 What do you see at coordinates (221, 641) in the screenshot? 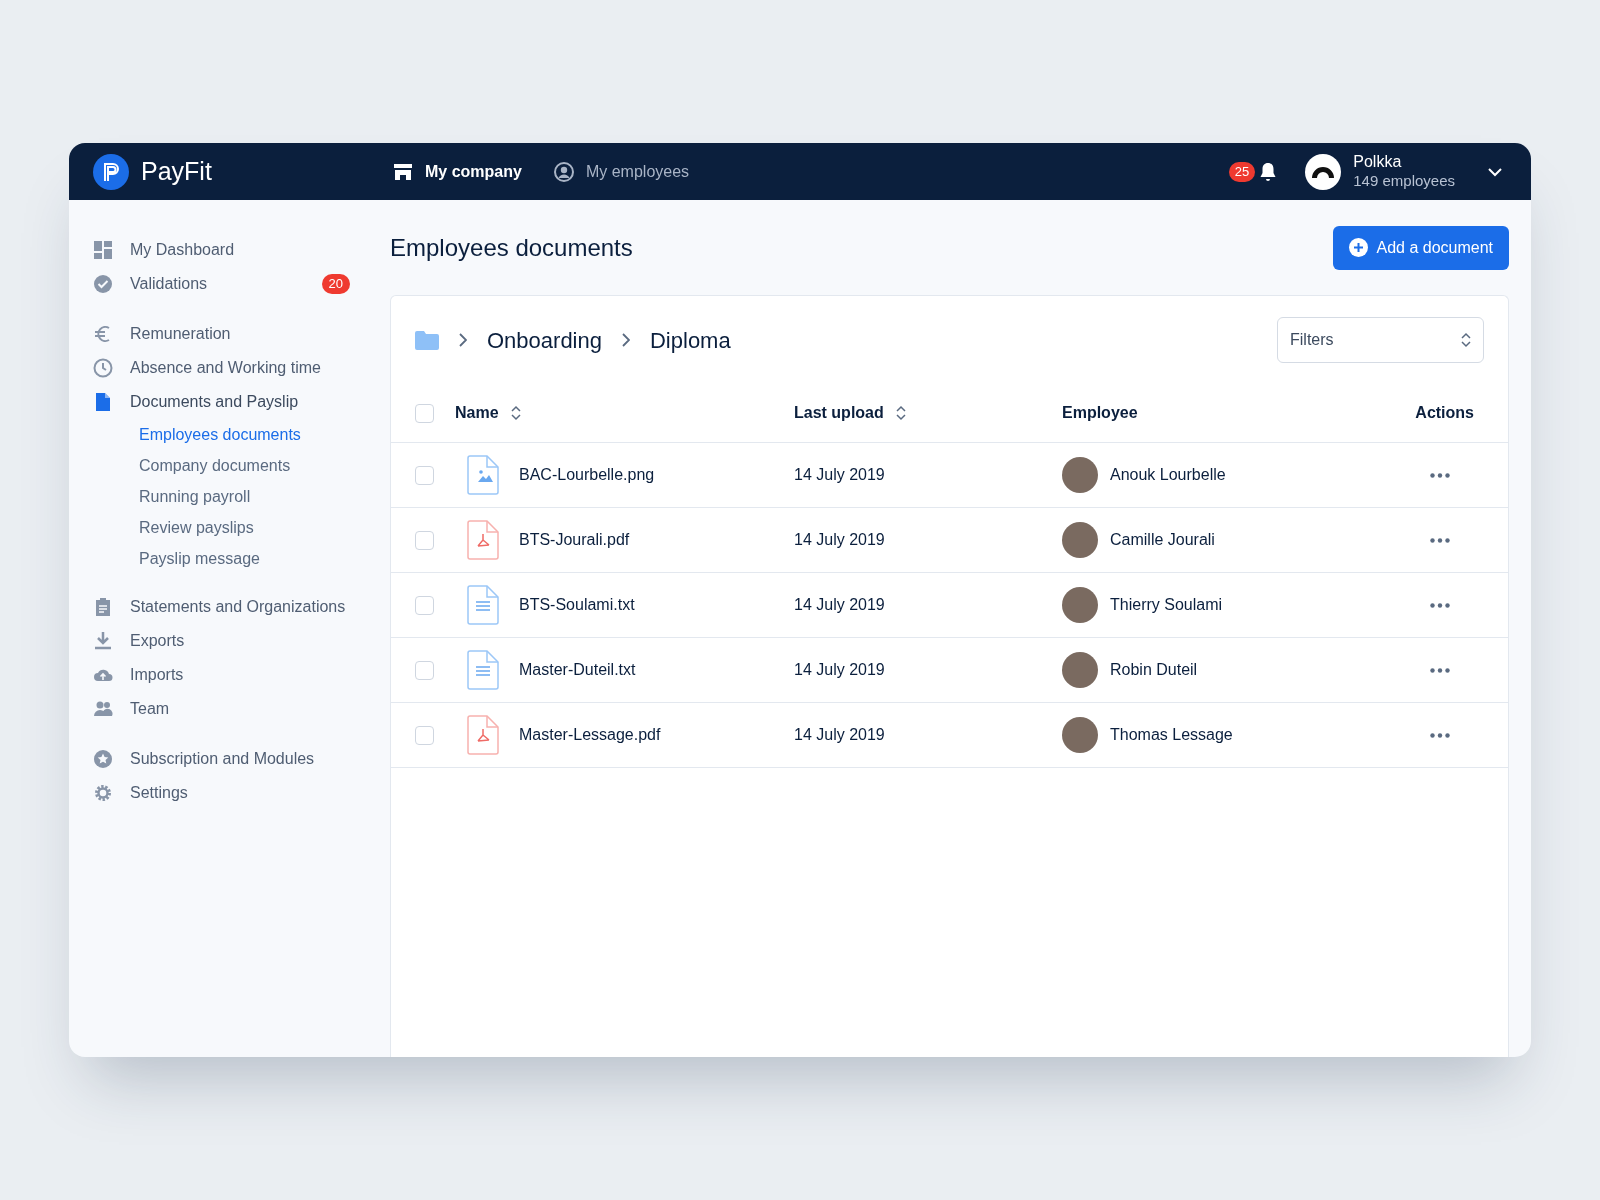
I see `sidebar-item: Exports` at bounding box center [221, 641].